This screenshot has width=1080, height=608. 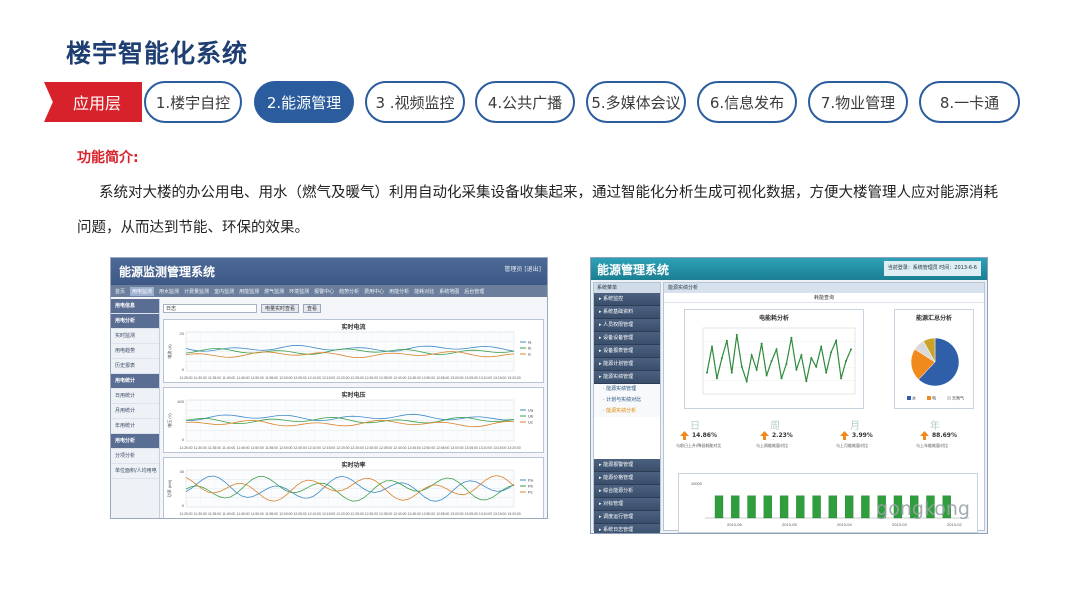 I want to click on menu-item: ▸ 系统监控, so click(x=627, y=299).